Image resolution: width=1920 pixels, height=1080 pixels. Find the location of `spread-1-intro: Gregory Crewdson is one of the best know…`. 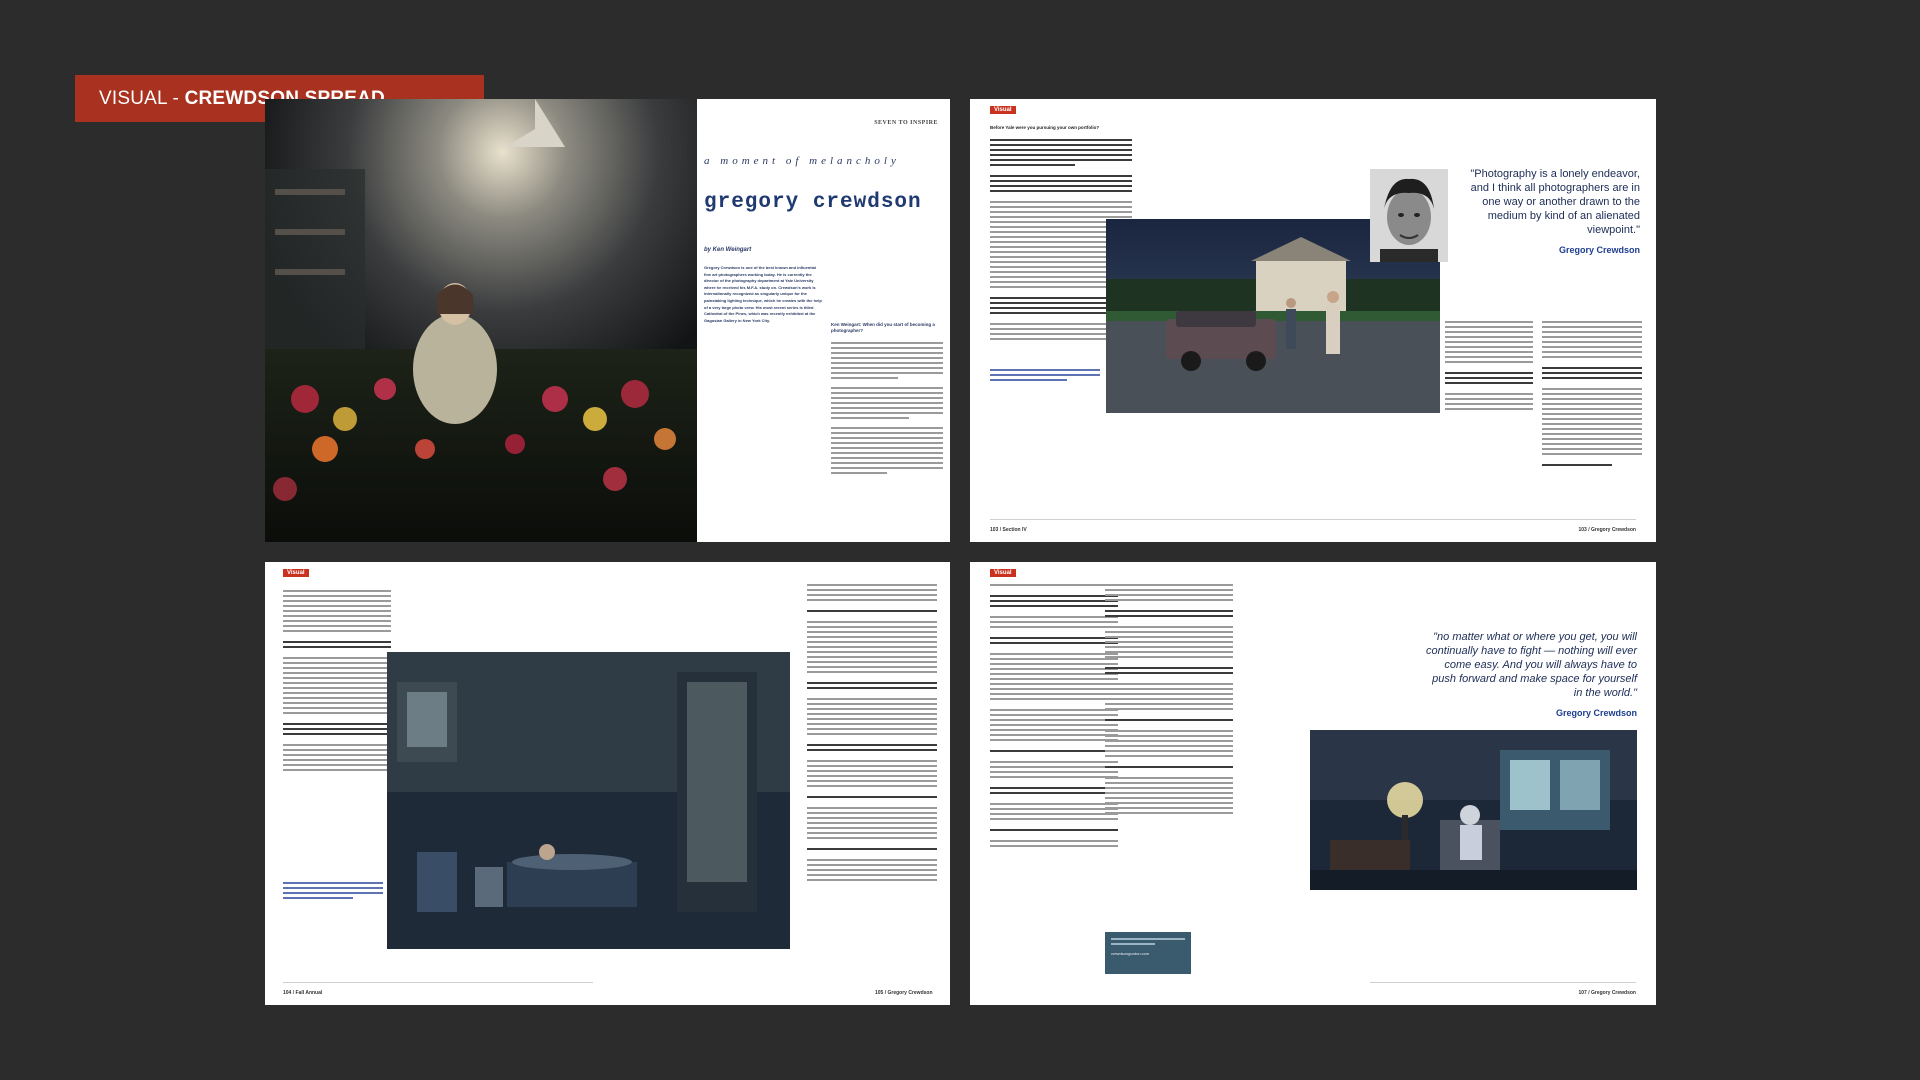

spread-1-intro: Gregory Crewdson is one of the best know… is located at coordinates (763, 294).